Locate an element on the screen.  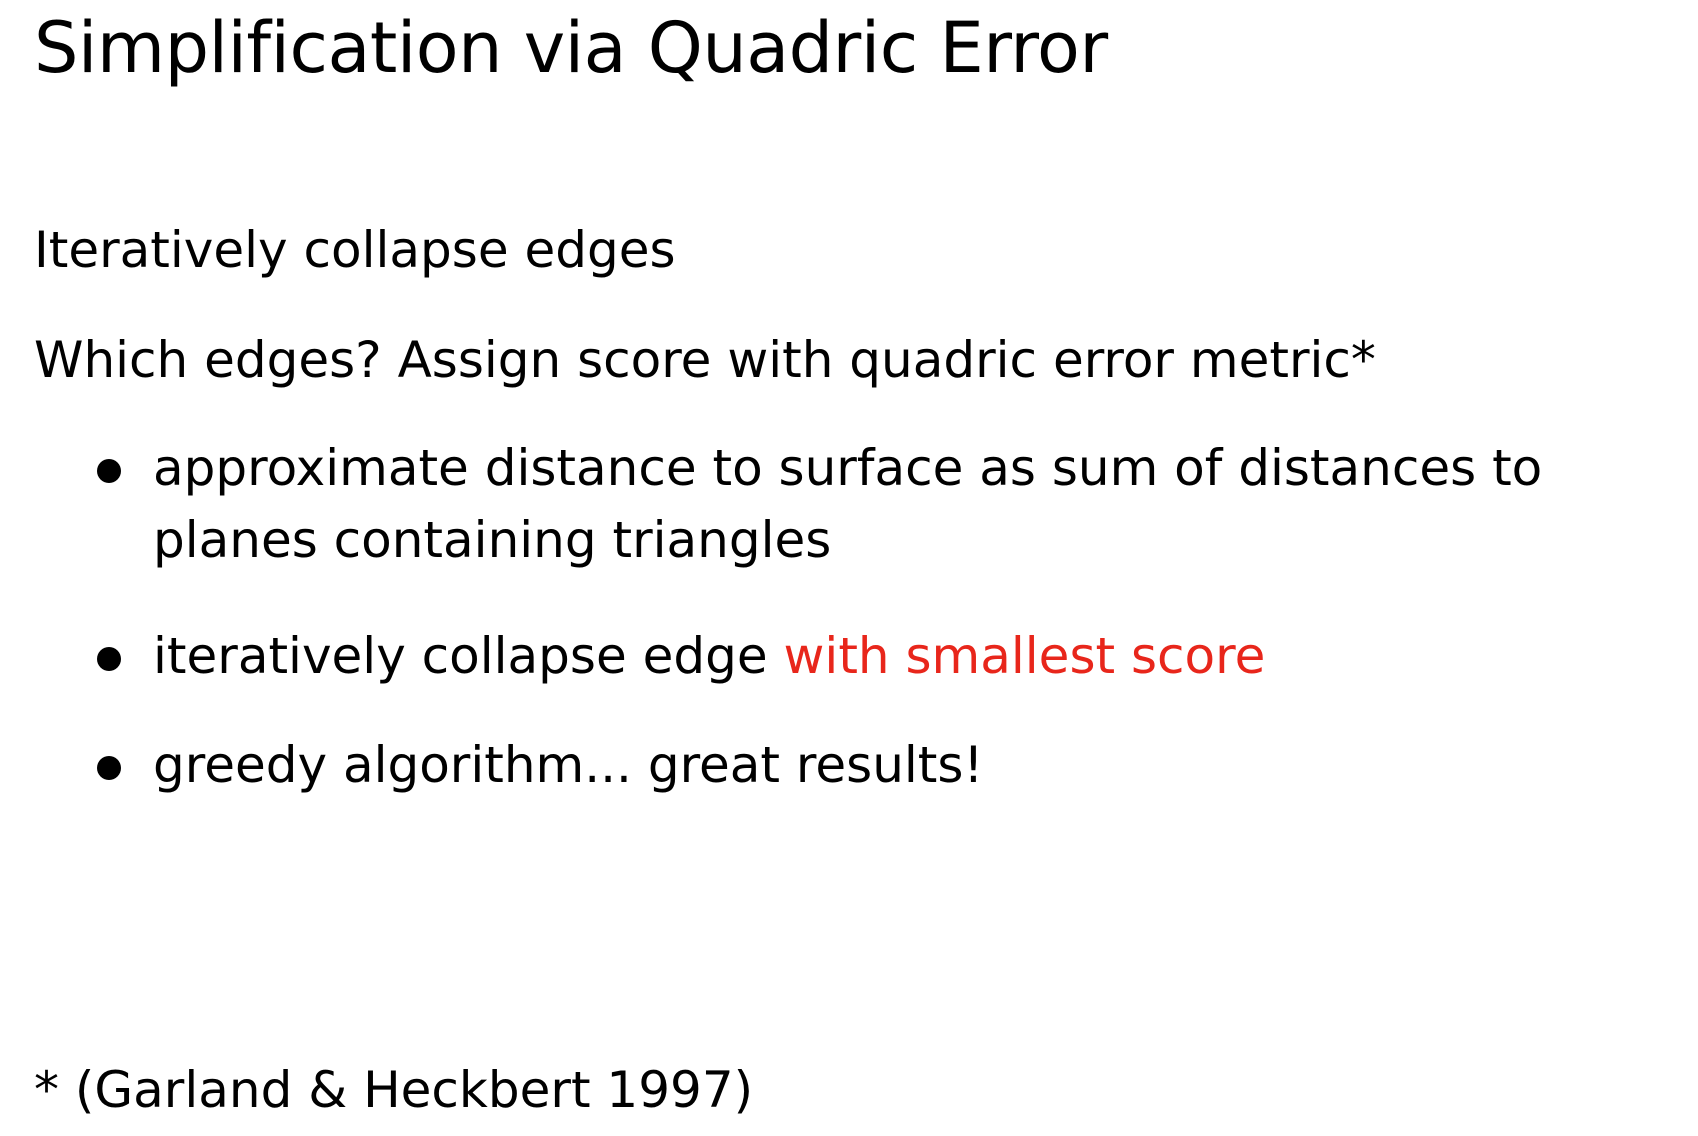
slide-title: Simplification via Quadric Error is located at coordinates (571, 48).